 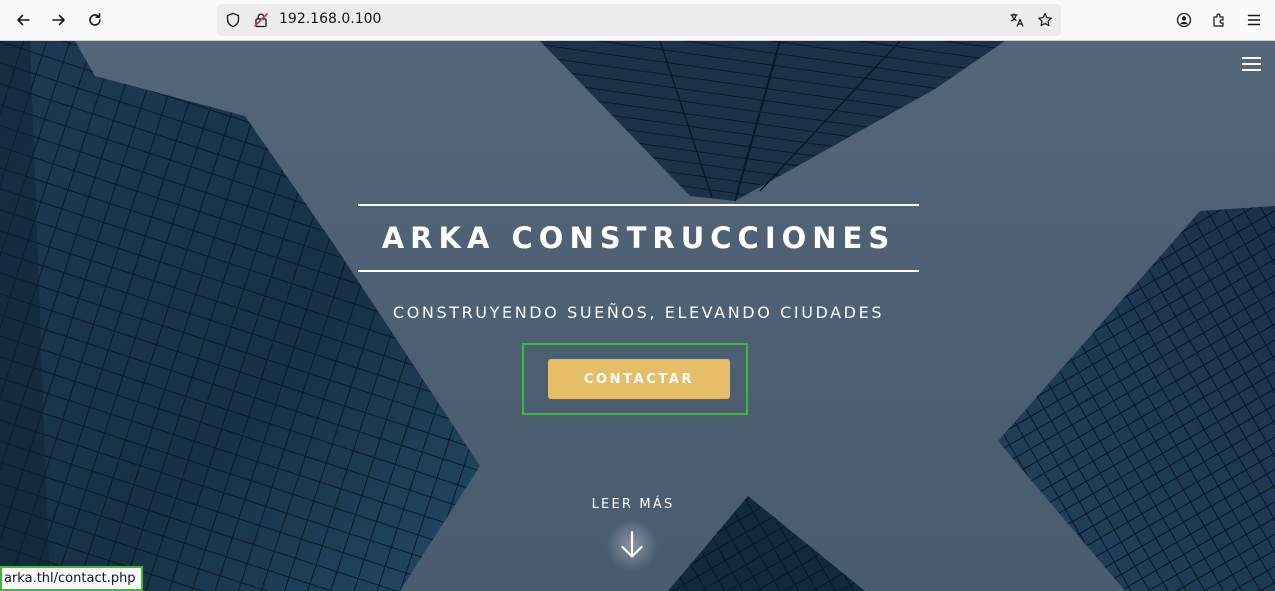 I want to click on reload-icon, so click(x=95, y=19).